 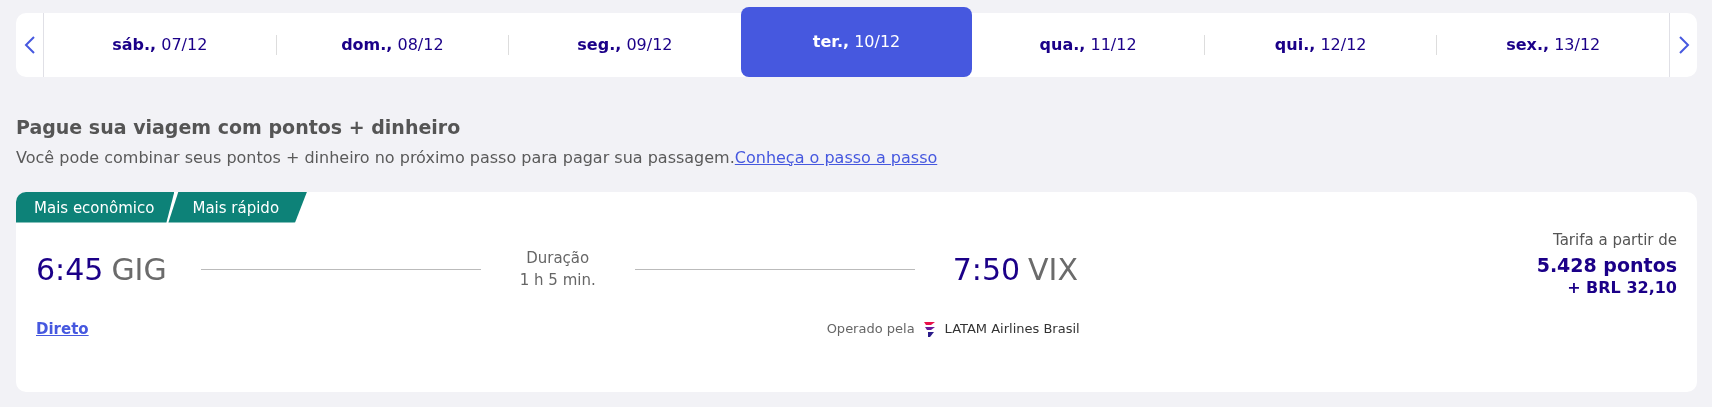 What do you see at coordinates (625, 45) in the screenshot?
I see `date-tab: seg., 09/12` at bounding box center [625, 45].